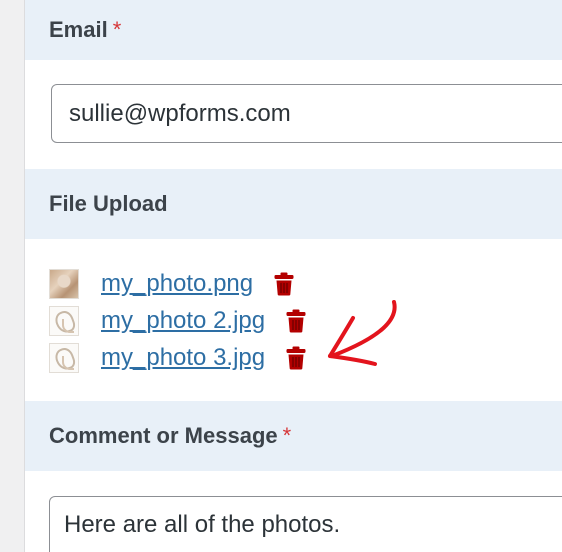 Image resolution: width=562 pixels, height=552 pixels. Describe the element at coordinates (293, 204) in the screenshot. I see `file-upload-header: File Upload` at that location.